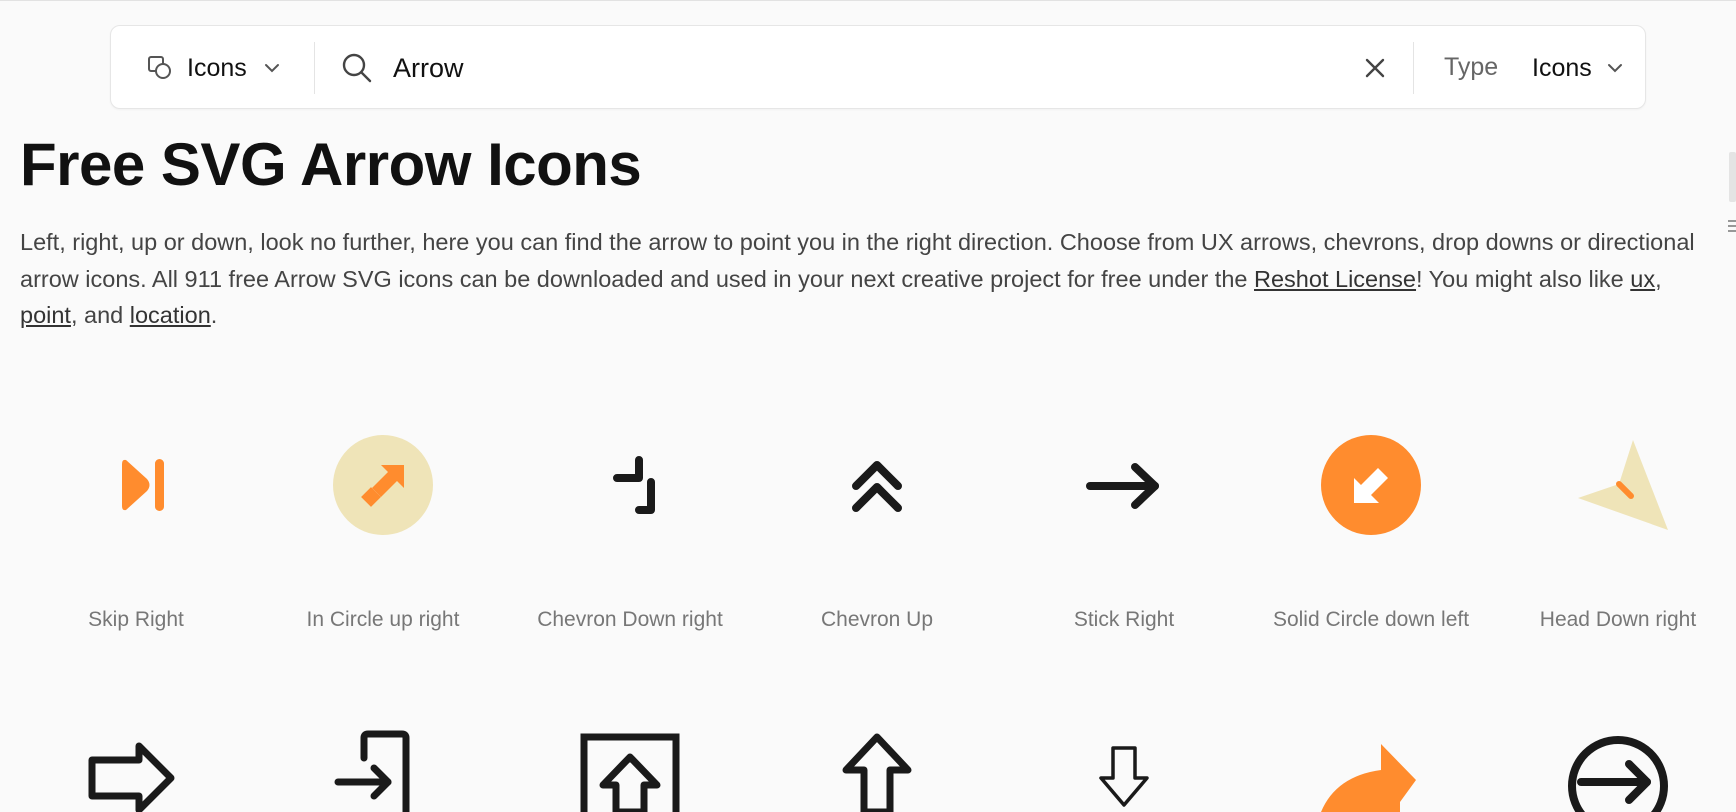 This screenshot has width=1736, height=812. I want to click on related-link-location: location, so click(170, 315).